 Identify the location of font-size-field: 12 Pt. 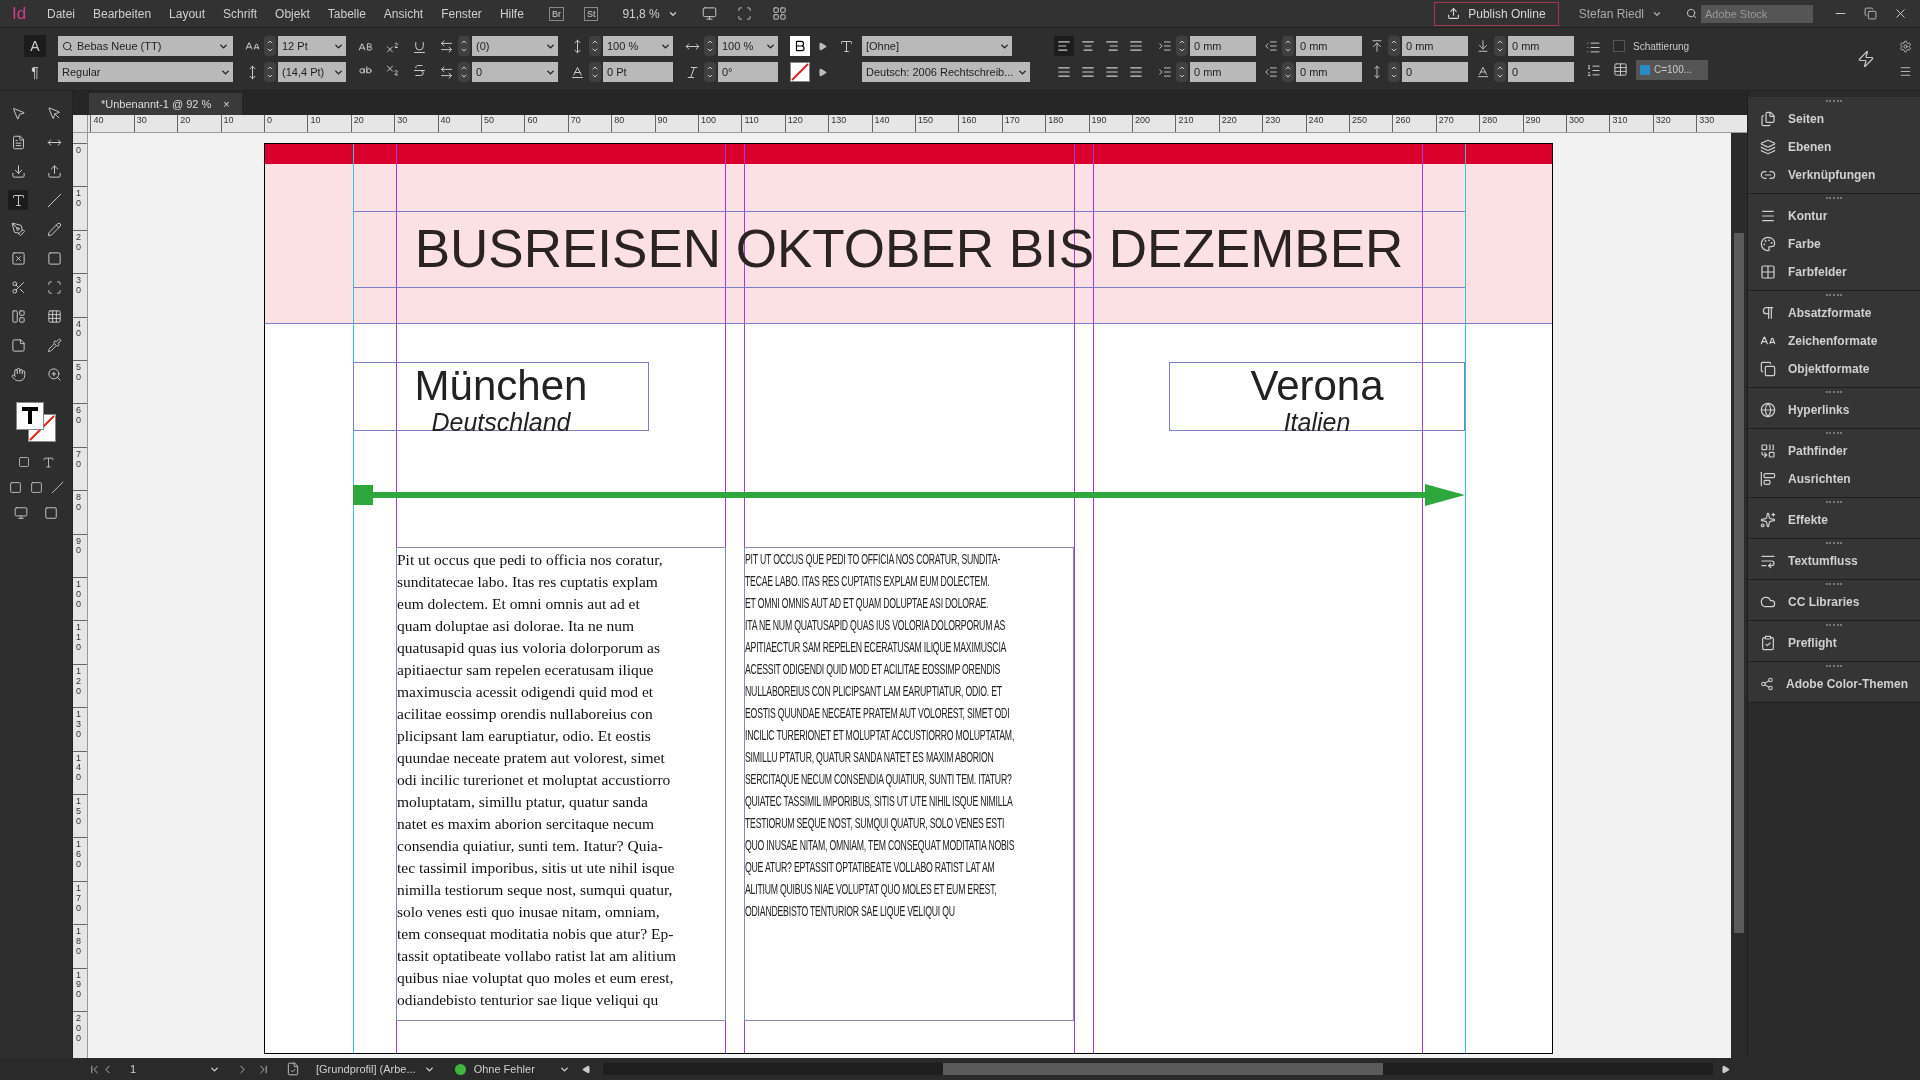
(312, 46).